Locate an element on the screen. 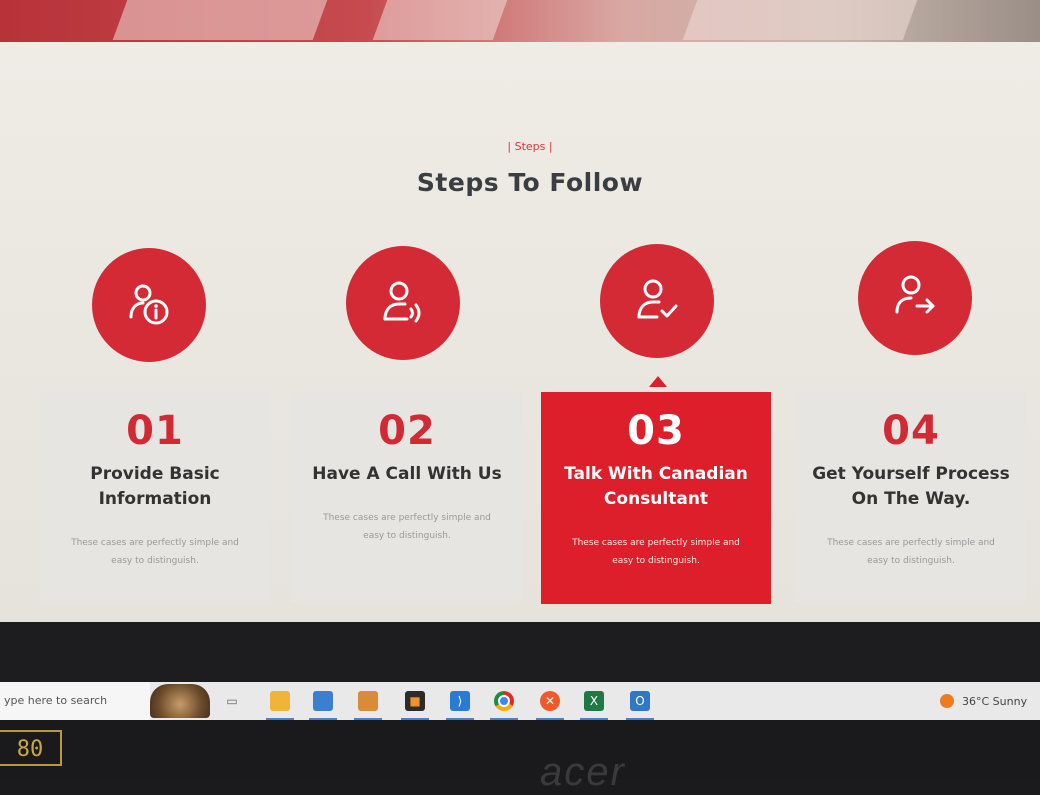 This screenshot has width=1040, height=795. screen-bezel-gap is located at coordinates (520, 652).